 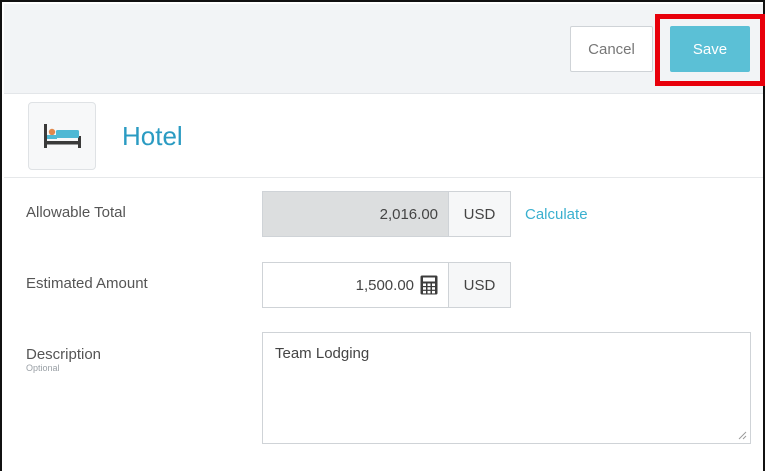 I want to click on estimated-amount-input: 1,500.00, so click(x=355, y=285).